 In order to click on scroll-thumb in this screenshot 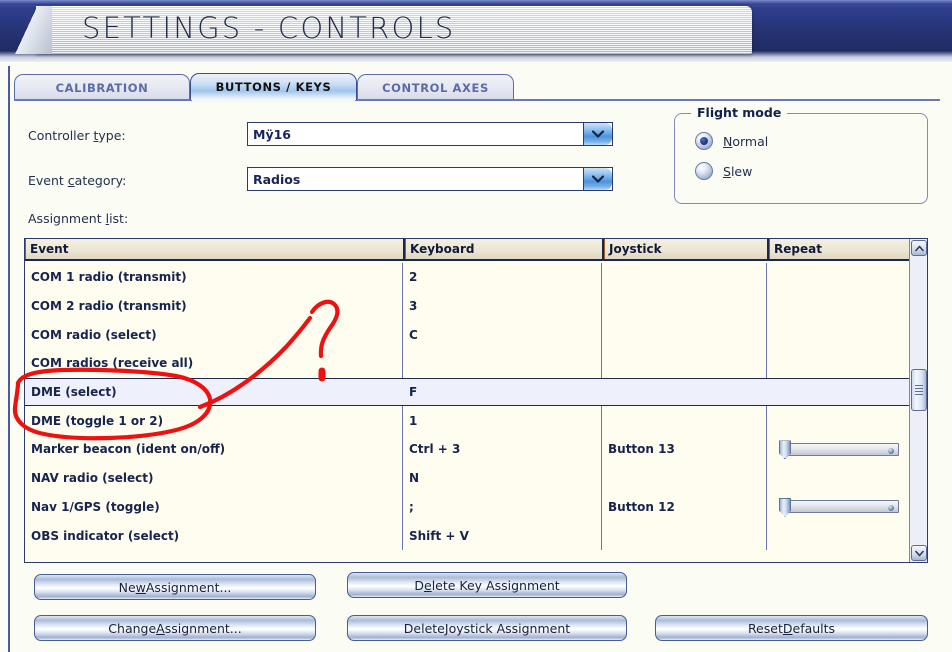, I will do `click(919, 390)`.